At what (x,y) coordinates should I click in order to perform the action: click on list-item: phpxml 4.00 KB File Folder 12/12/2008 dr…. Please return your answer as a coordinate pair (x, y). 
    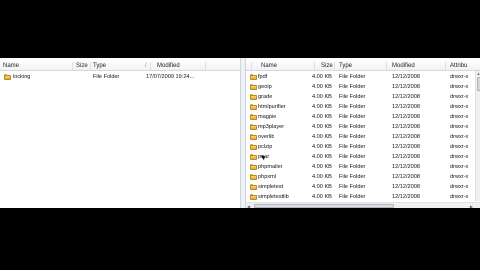
    Looking at the image, I should click on (363, 177).